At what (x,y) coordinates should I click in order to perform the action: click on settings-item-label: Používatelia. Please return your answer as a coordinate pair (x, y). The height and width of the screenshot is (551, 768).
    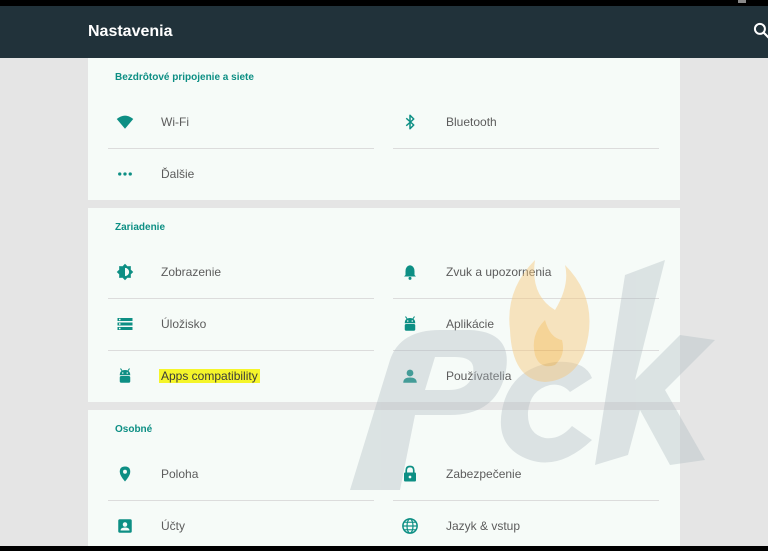
    Looking at the image, I should click on (479, 376).